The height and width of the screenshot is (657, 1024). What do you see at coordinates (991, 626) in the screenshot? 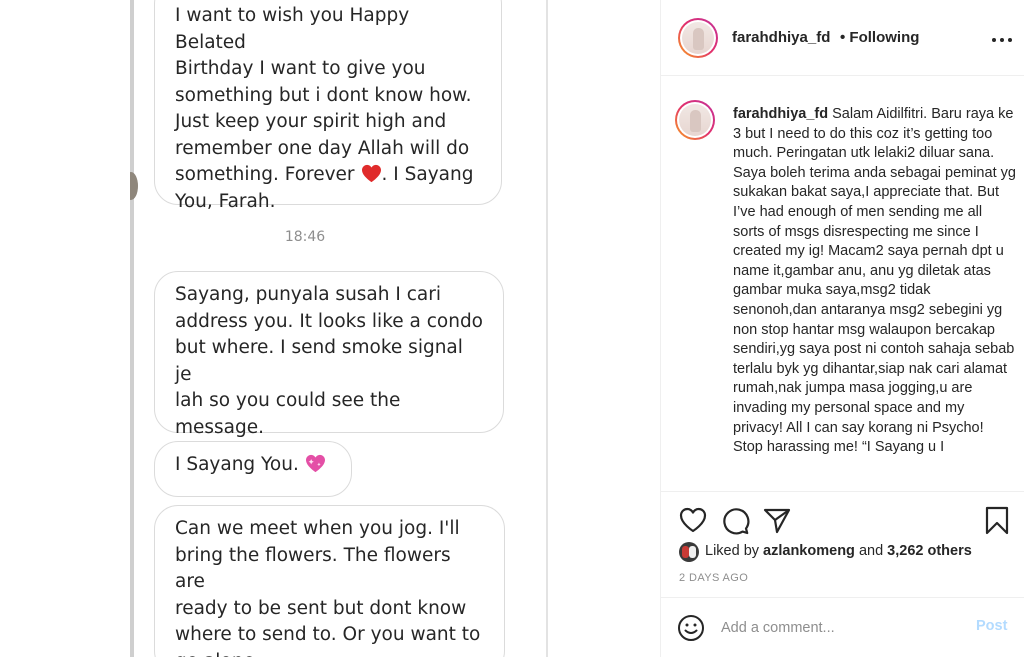
I see `post-comment-button: Post` at bounding box center [991, 626].